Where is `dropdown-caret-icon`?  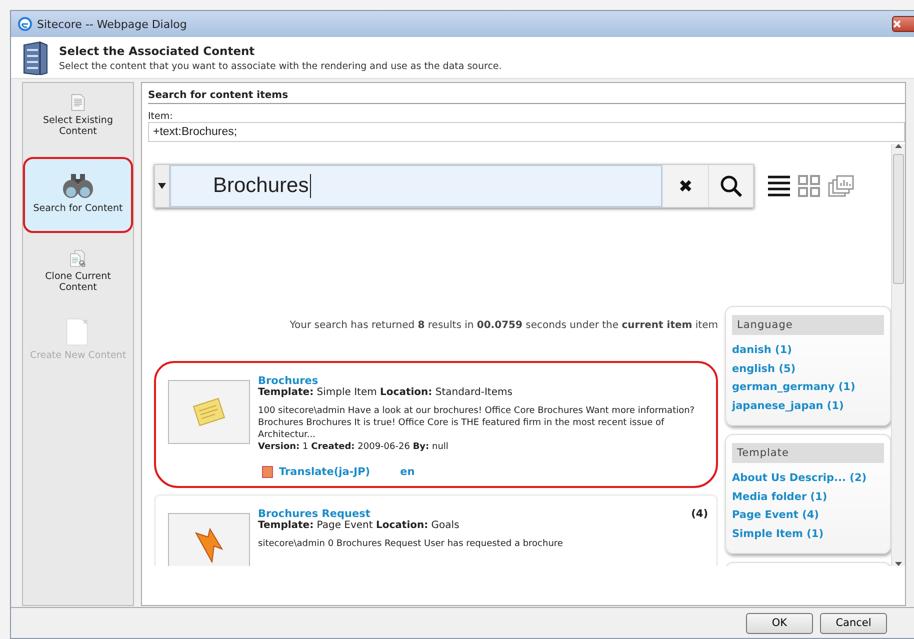 dropdown-caret-icon is located at coordinates (162, 186).